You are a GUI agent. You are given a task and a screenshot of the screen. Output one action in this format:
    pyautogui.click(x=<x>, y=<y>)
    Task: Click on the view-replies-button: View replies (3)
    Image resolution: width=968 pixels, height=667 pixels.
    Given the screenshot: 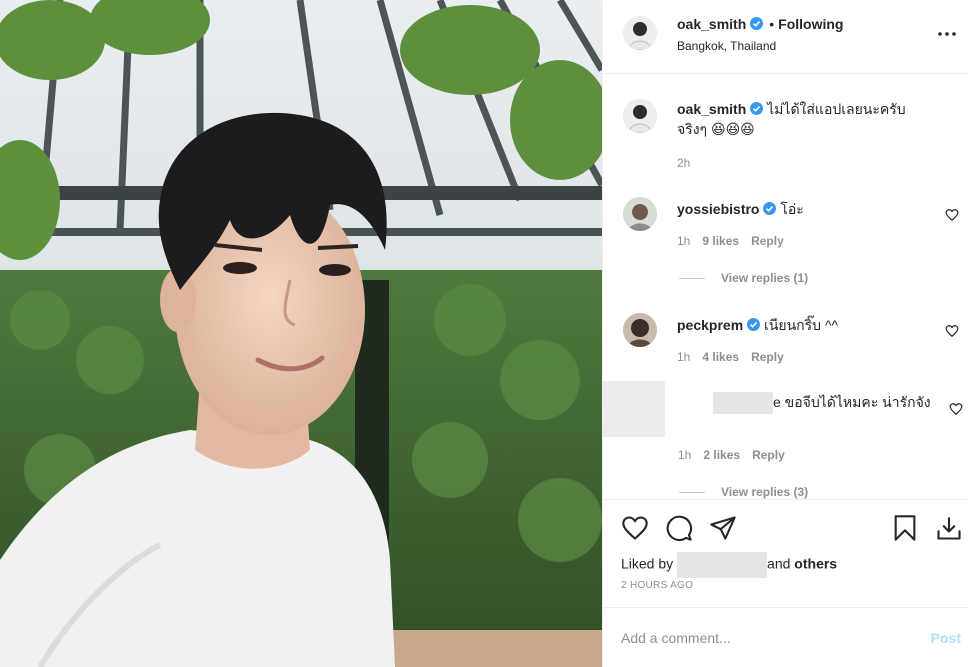 What is the action you would take?
    pyautogui.click(x=743, y=492)
    